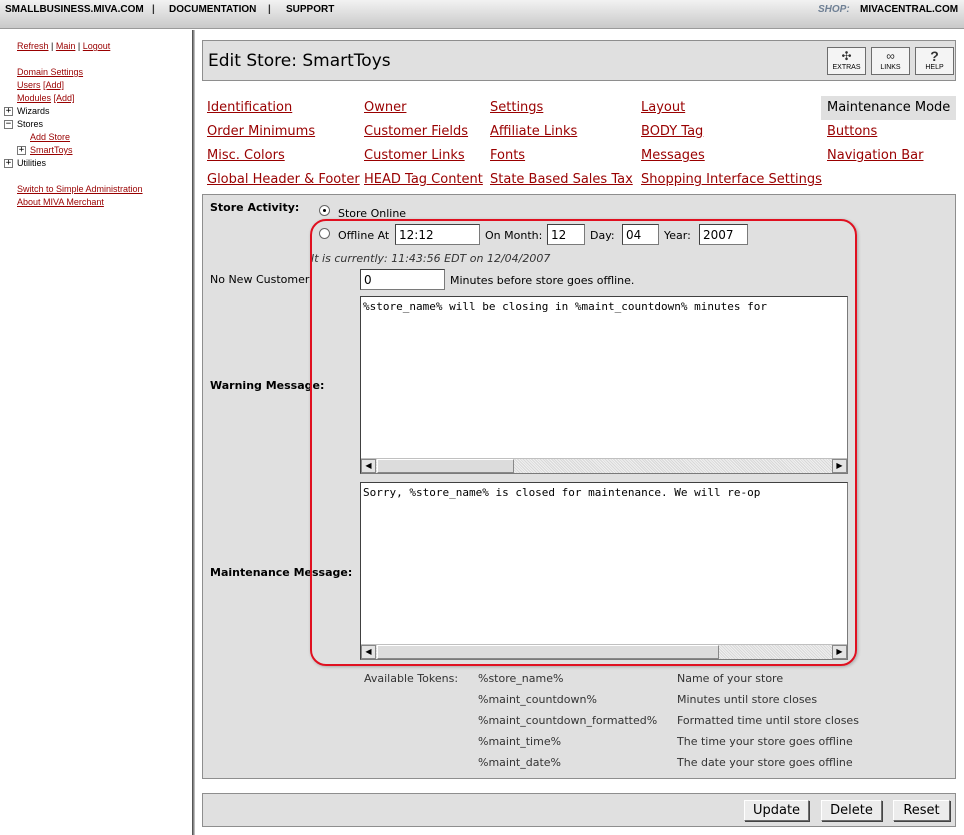  What do you see at coordinates (602, 235) in the screenshot?
I see `day-label: Day:` at bounding box center [602, 235].